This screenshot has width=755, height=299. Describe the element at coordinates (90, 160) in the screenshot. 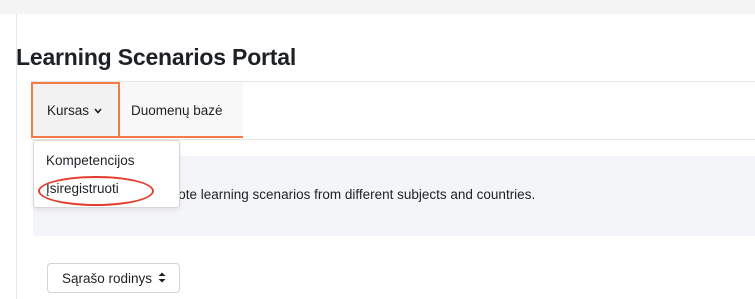

I see `menu-item-kompetencijos: Kompetencijos` at that location.